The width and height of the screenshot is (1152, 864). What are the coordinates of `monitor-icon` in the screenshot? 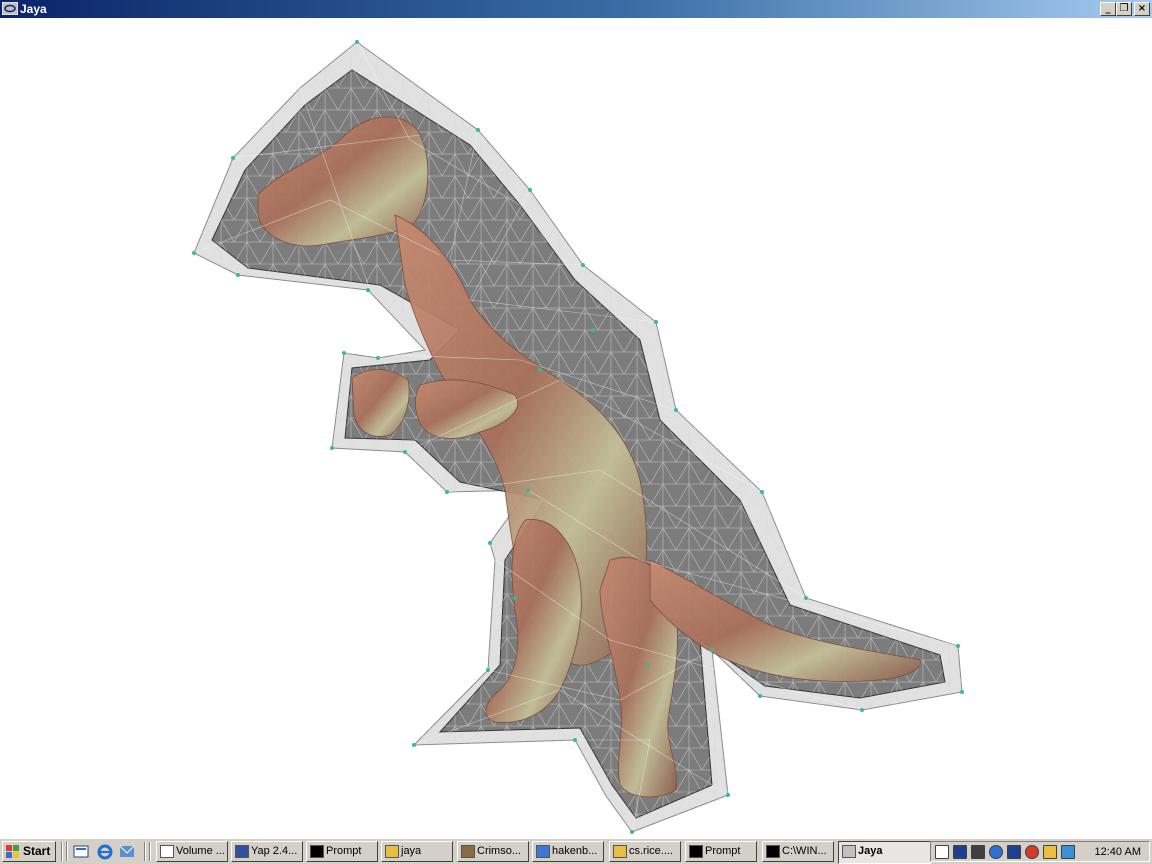 It's located at (1068, 852).